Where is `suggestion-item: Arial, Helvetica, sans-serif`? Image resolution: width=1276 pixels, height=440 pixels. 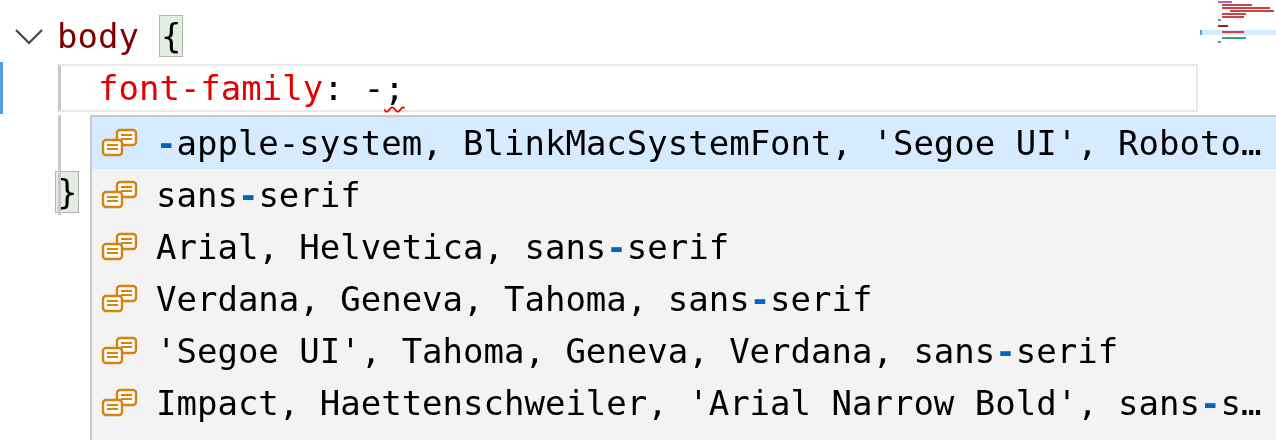
suggestion-item: Arial, Helvetica, sans-serif is located at coordinates (684, 247).